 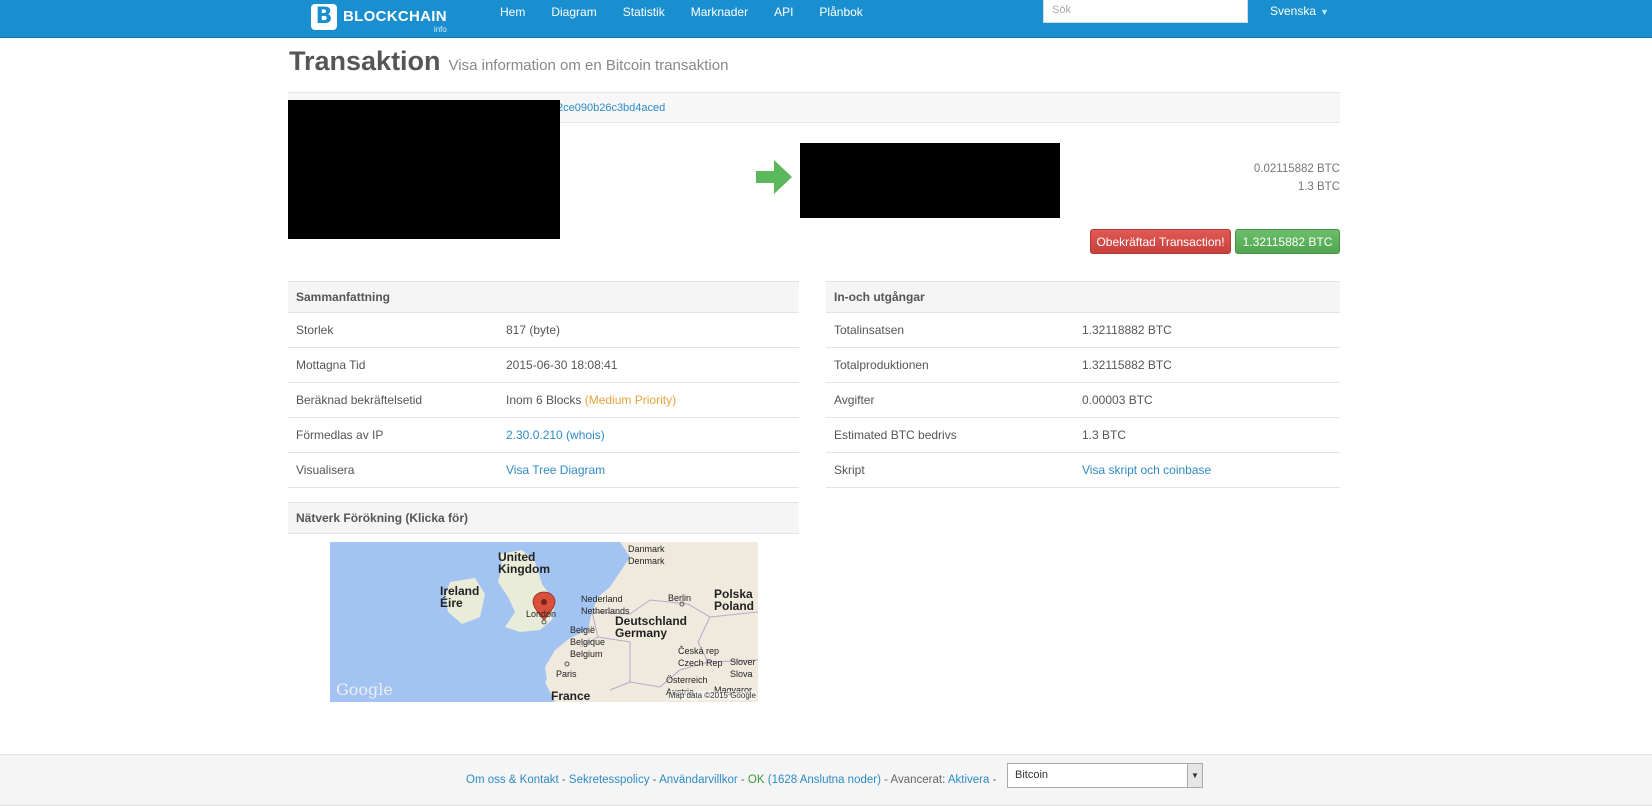 What do you see at coordinates (573, 12) in the screenshot?
I see `nav-link-diagram: Diagram` at bounding box center [573, 12].